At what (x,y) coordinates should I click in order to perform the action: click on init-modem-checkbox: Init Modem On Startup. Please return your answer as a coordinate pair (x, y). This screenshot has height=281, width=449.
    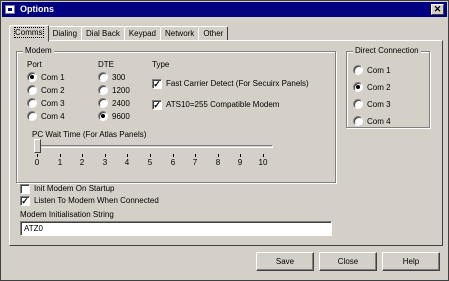
    Looking at the image, I should click on (67, 188).